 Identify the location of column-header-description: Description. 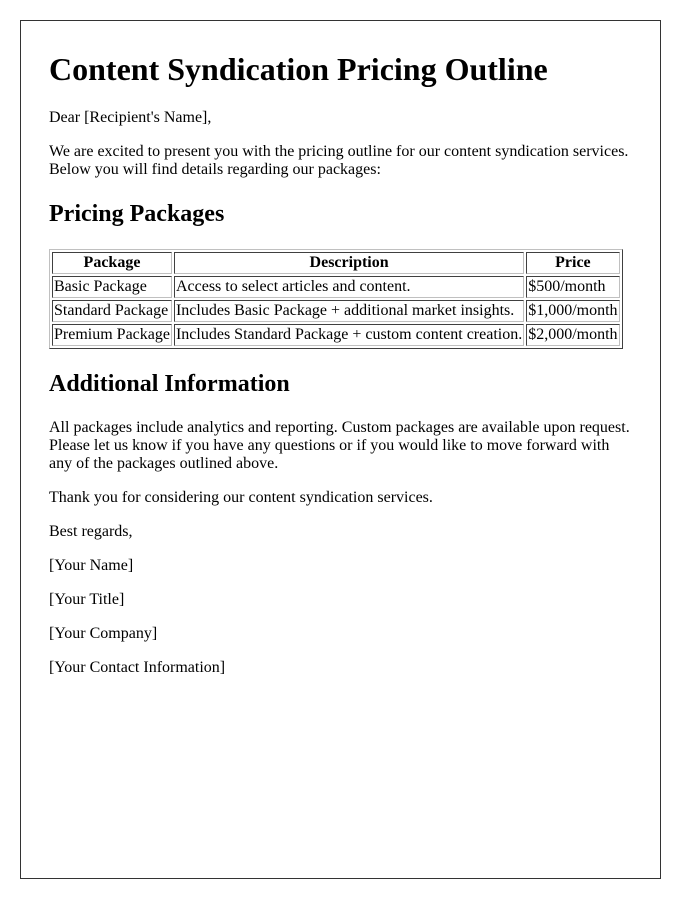
(349, 263).